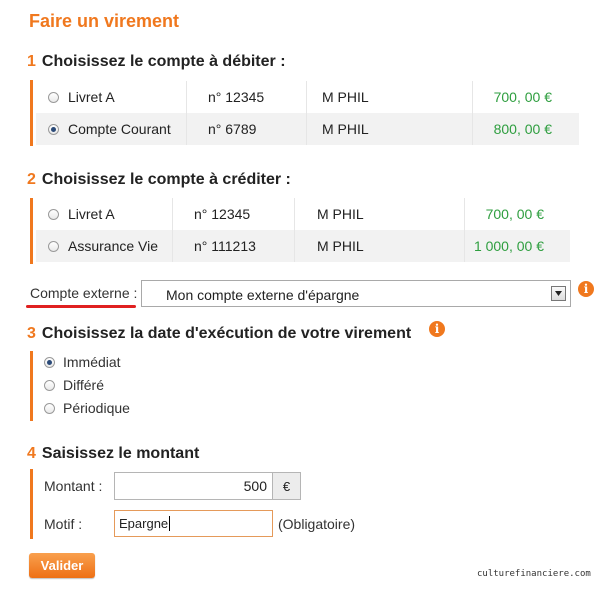 The image size is (612, 590). What do you see at coordinates (193, 523) in the screenshot?
I see `reason-input: Epargne` at bounding box center [193, 523].